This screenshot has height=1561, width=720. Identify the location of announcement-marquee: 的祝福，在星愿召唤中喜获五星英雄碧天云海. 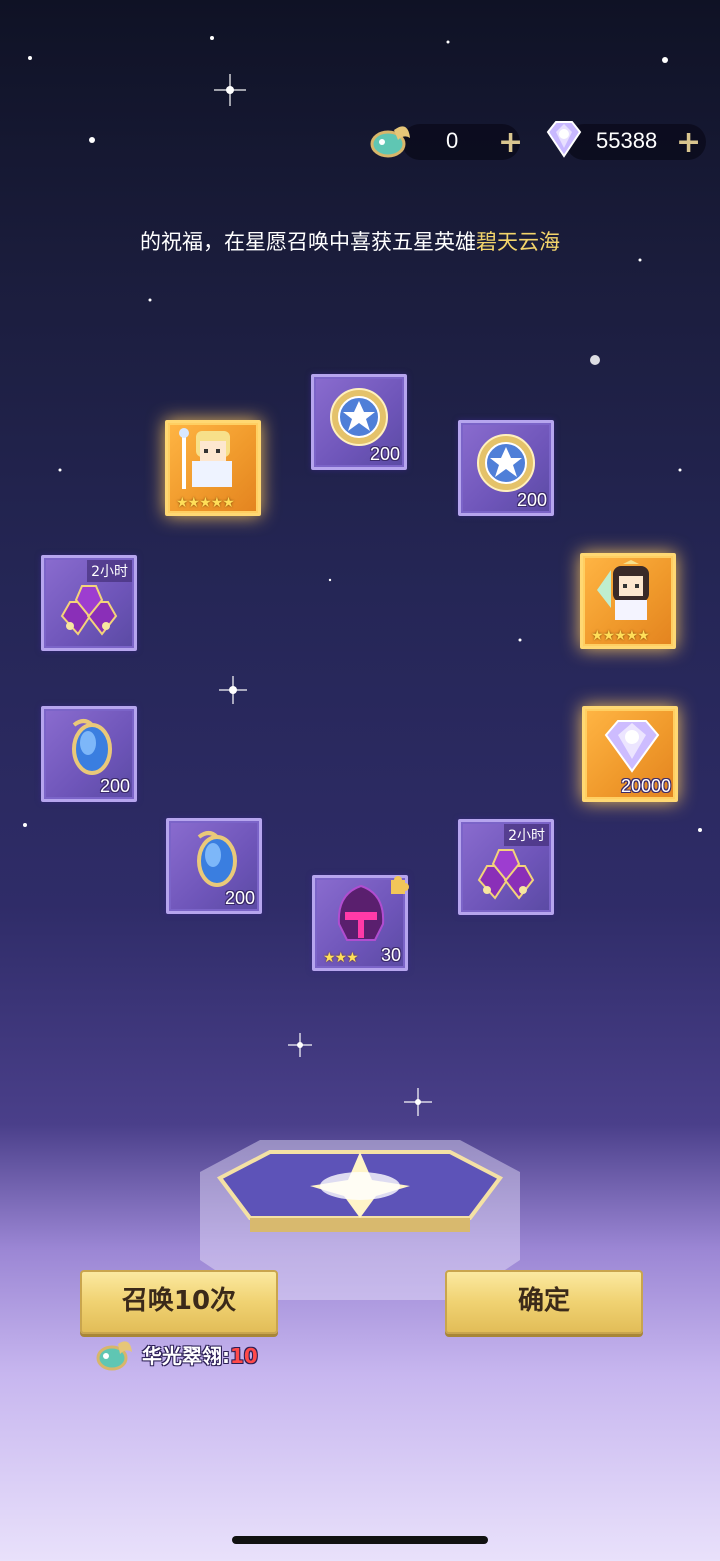
(359, 242).